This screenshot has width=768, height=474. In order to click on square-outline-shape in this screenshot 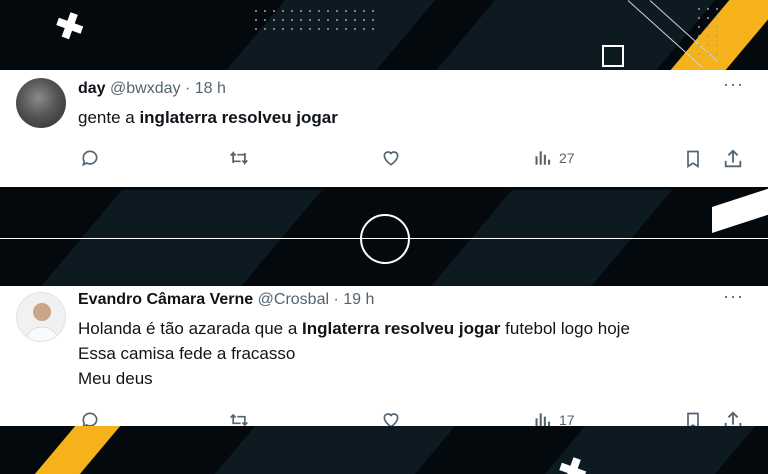, I will do `click(613, 56)`.